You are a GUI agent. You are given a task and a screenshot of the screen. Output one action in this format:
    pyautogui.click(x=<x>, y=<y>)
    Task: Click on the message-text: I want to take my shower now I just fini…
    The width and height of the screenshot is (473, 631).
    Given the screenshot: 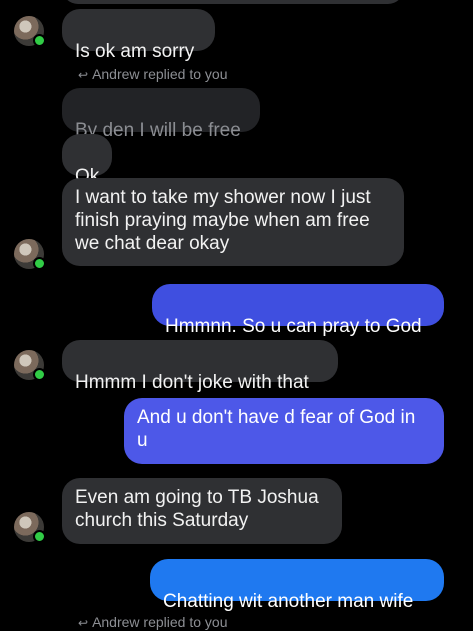 What is the action you would take?
    pyautogui.click(x=223, y=220)
    